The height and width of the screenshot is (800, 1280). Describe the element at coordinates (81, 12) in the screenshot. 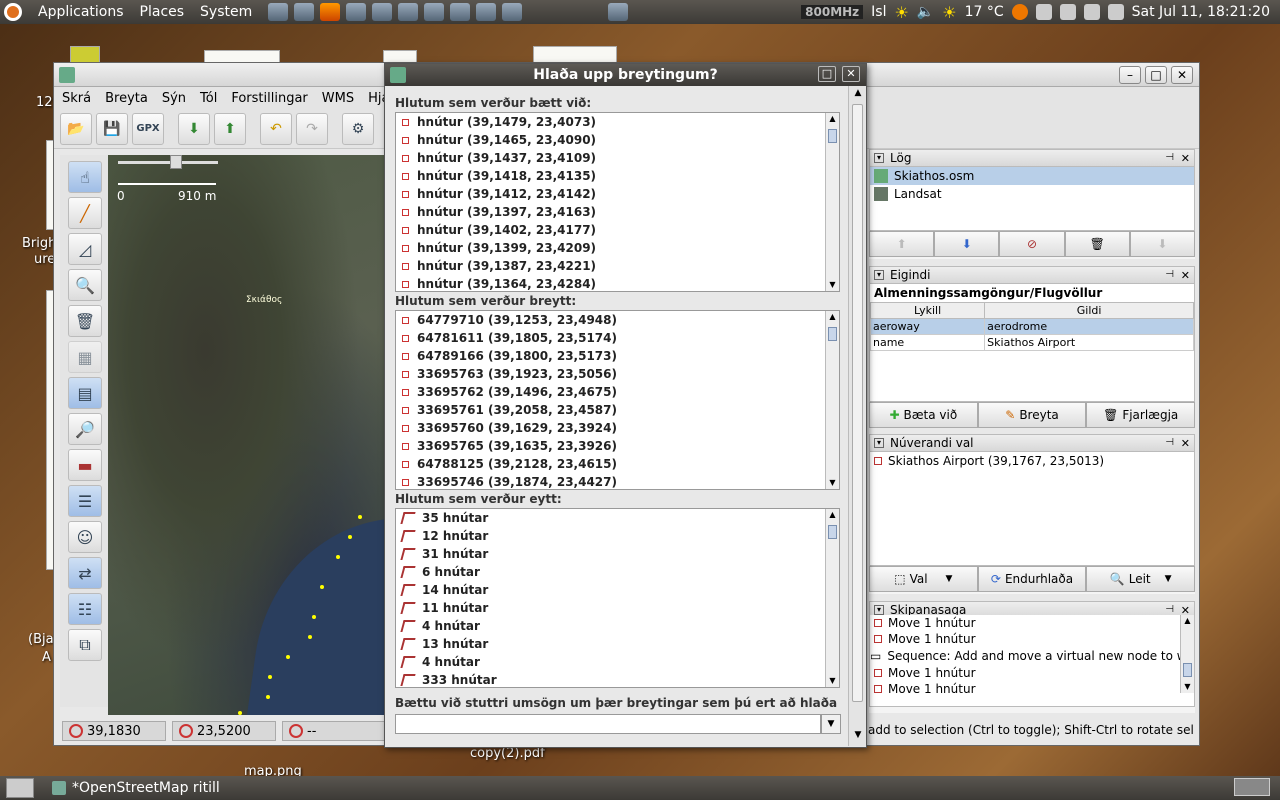

I see `applications-menu: Applications` at that location.